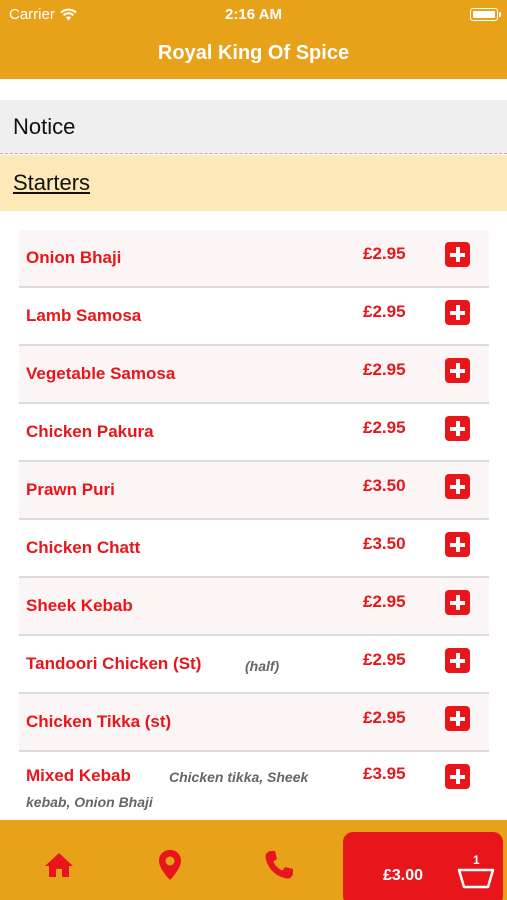 This screenshot has width=507, height=900. What do you see at coordinates (74, 257) in the screenshot?
I see `item-name: Onion Bhaji` at bounding box center [74, 257].